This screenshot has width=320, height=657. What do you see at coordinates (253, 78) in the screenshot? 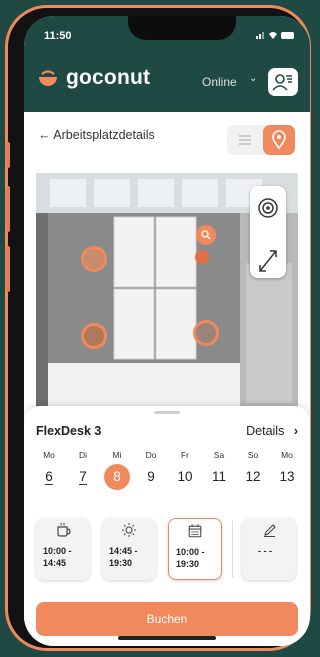
I see `chevron-down-icon: ⌄` at bounding box center [253, 78].